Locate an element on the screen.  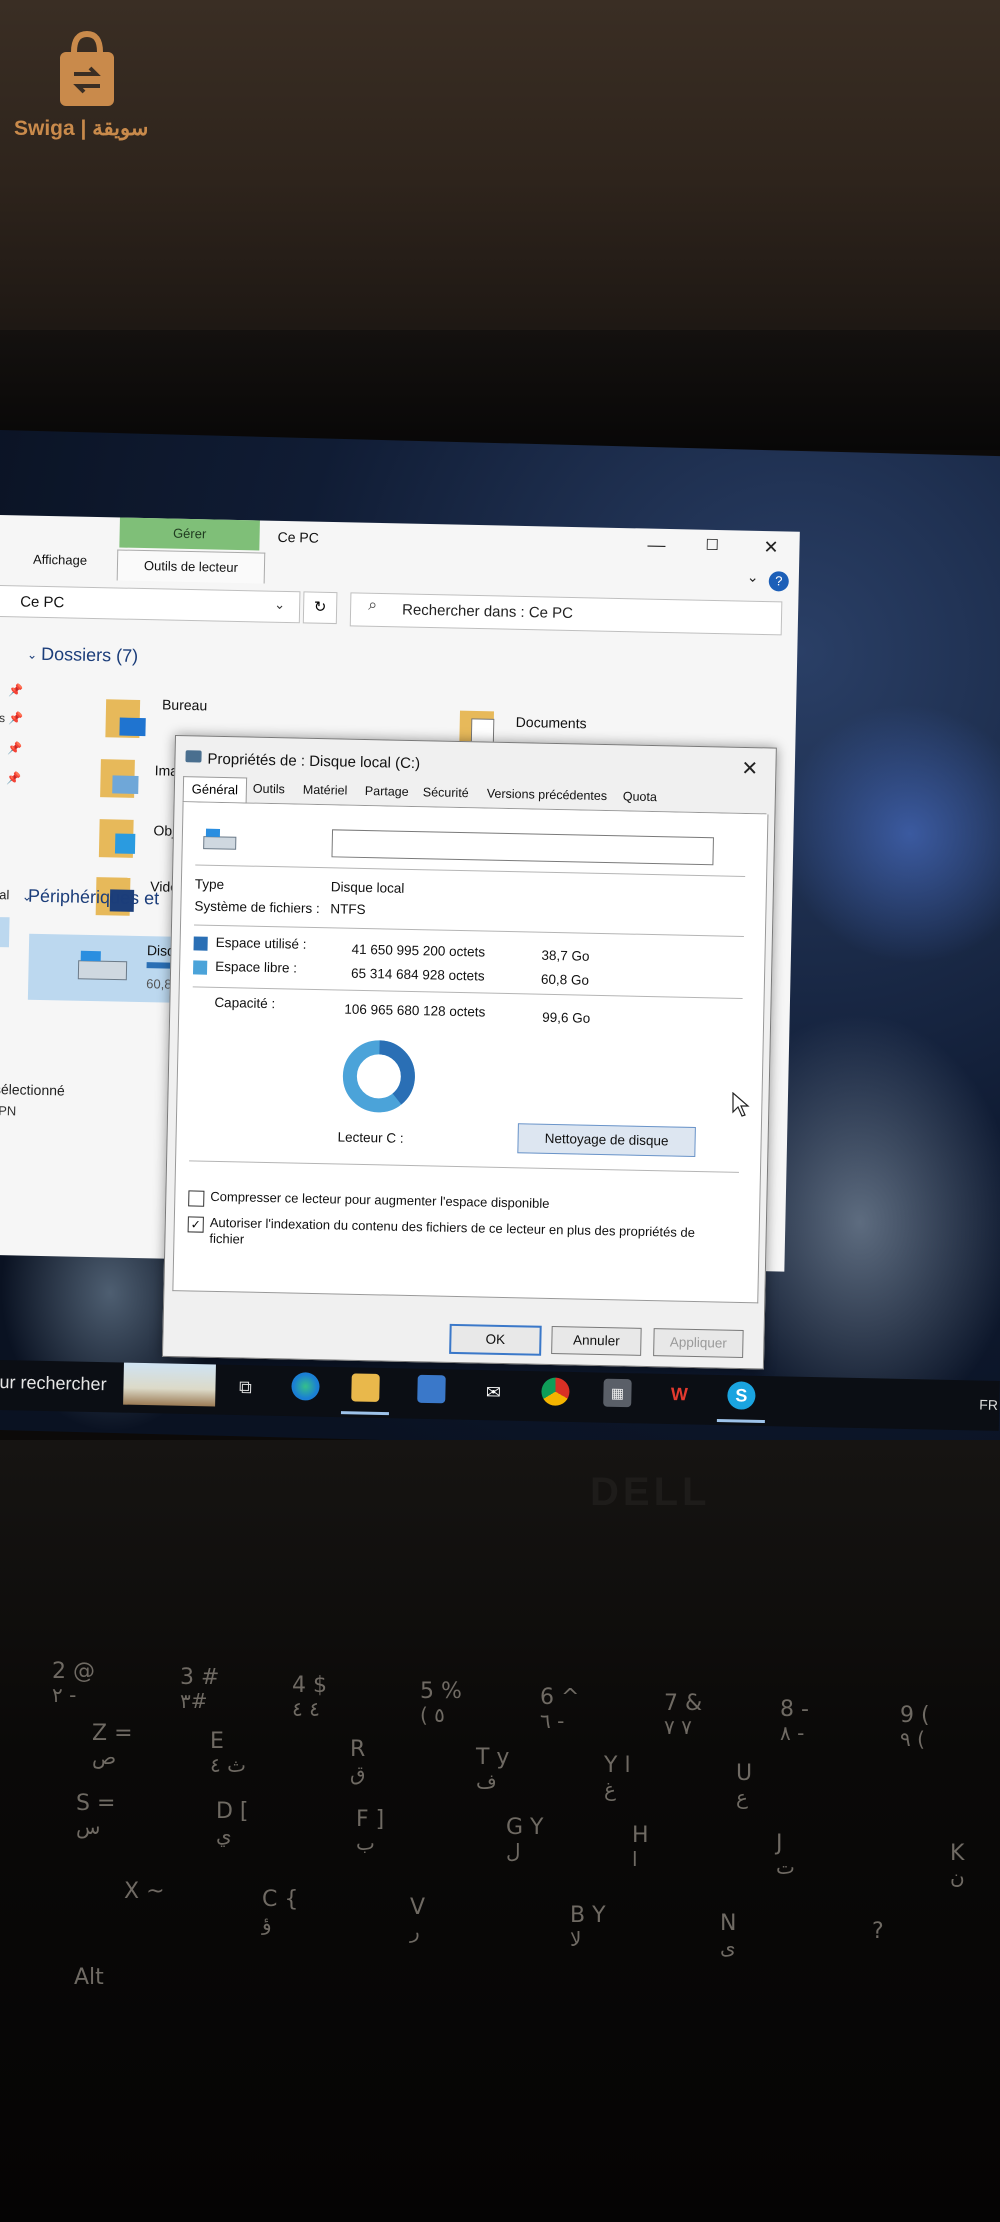
keyboard-key: Jت is located at coordinates (785, 1854).